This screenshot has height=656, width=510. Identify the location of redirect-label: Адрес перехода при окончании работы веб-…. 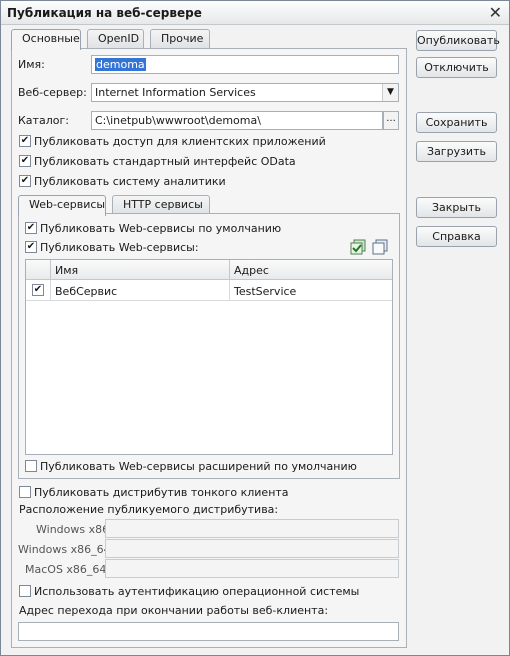
(174, 610).